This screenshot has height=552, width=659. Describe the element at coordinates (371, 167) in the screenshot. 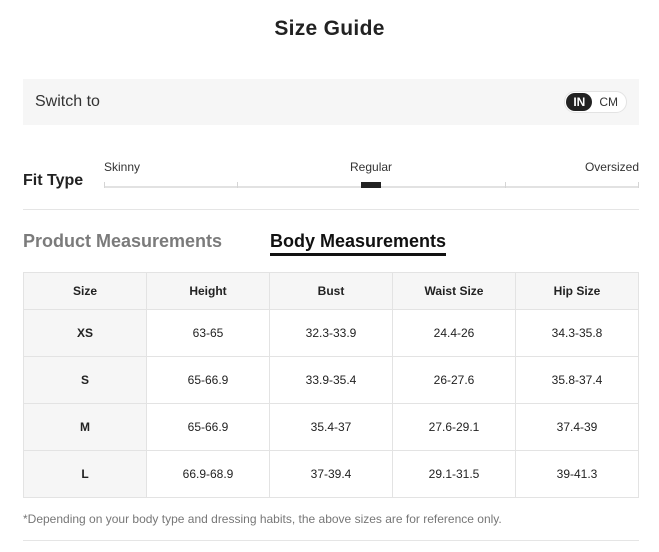

I see `fit-option-regular: Regular` at that location.